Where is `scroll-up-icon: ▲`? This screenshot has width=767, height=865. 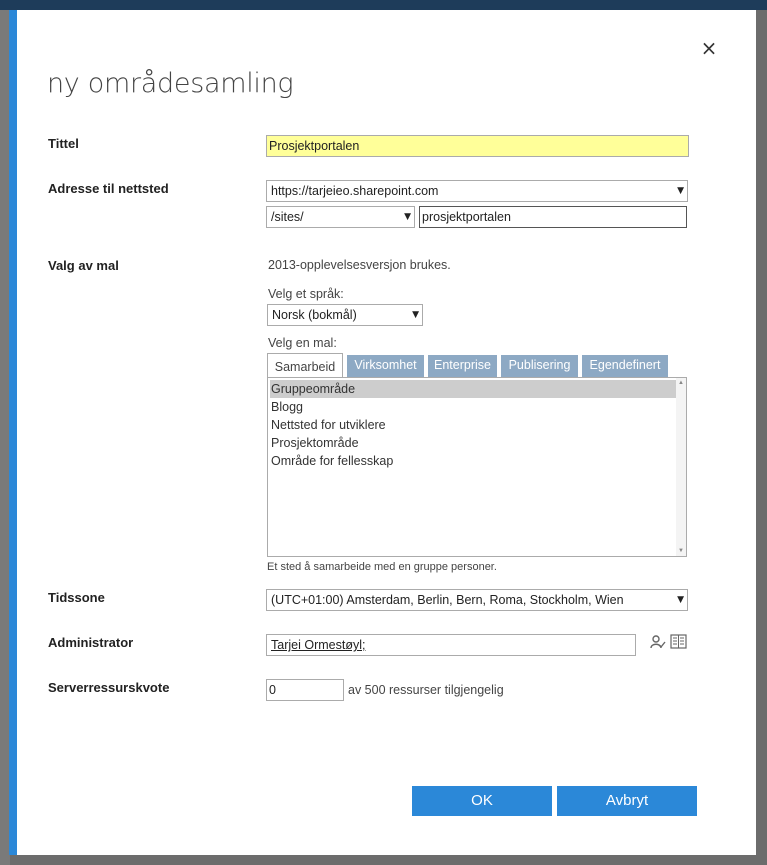
scroll-up-icon: ▲ is located at coordinates (681, 383).